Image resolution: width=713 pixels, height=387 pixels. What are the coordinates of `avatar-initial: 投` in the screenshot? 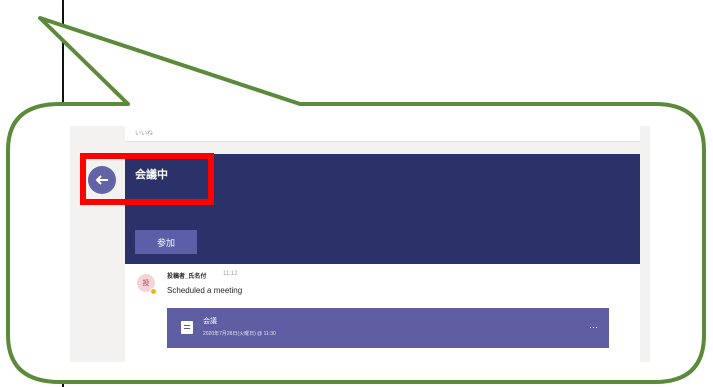 It's located at (146, 283).